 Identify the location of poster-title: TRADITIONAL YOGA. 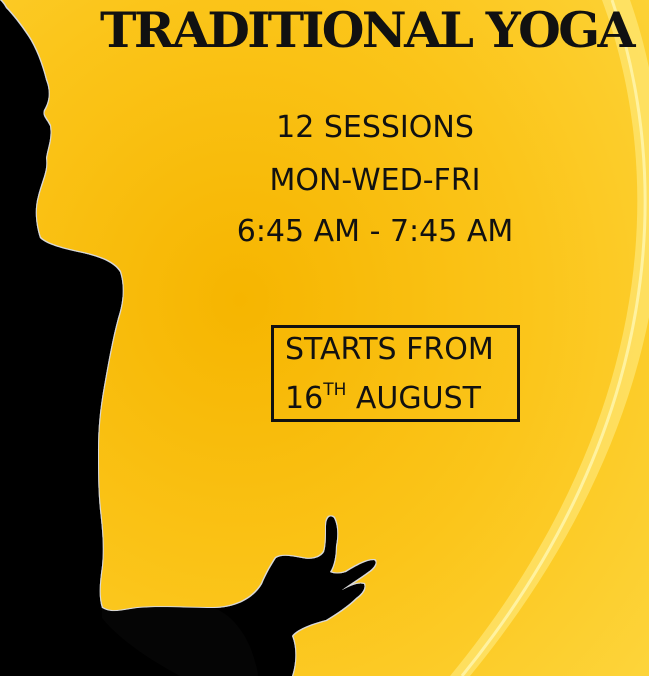
(368, 30).